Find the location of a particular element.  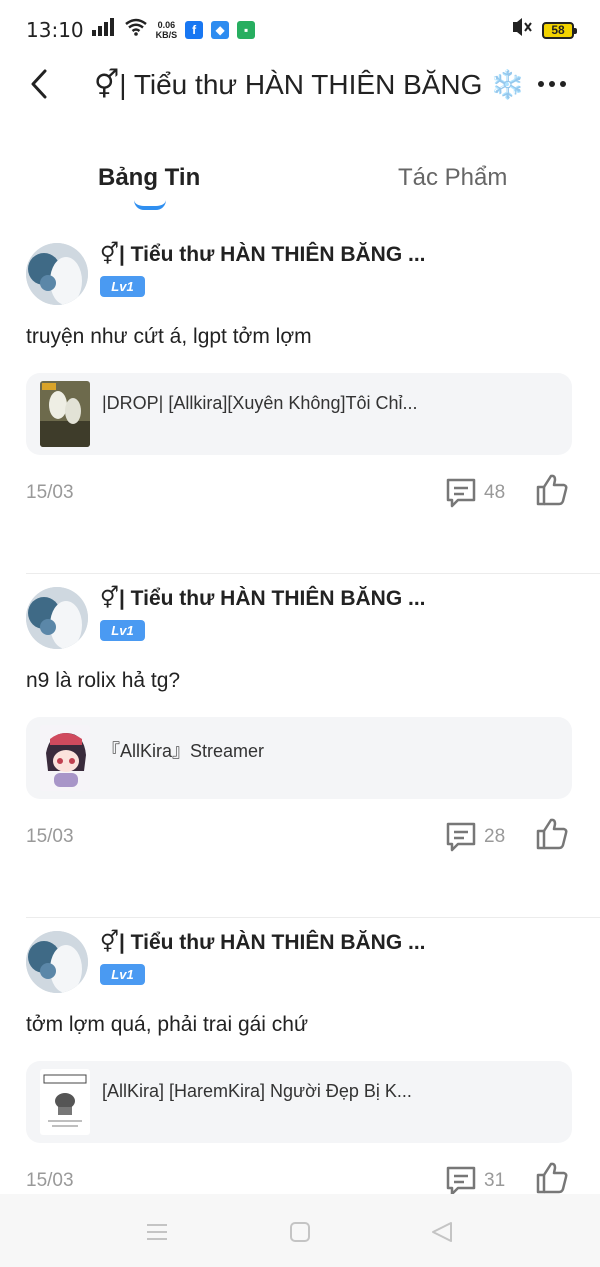

network-speed: 0.06 KB/S is located at coordinates (166, 30).